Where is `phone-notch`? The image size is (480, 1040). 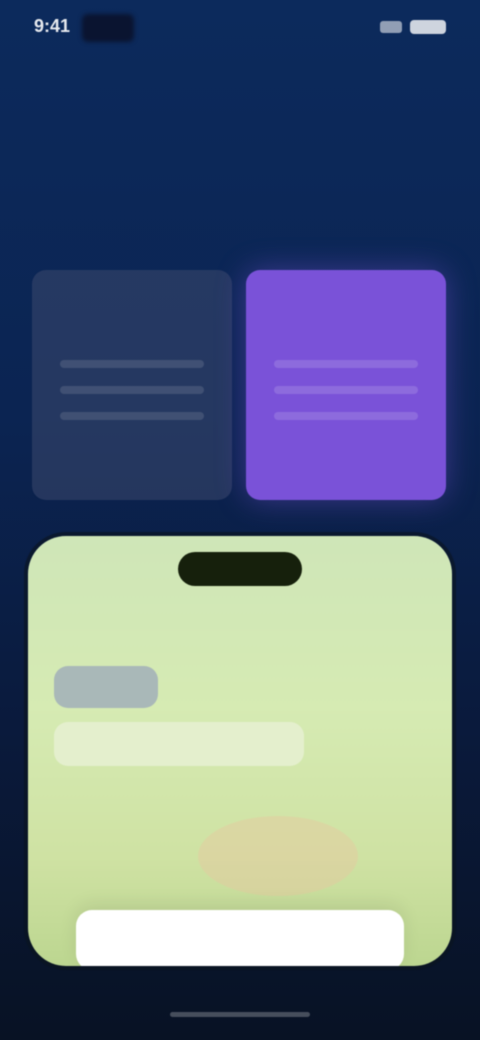
phone-notch is located at coordinates (240, 569).